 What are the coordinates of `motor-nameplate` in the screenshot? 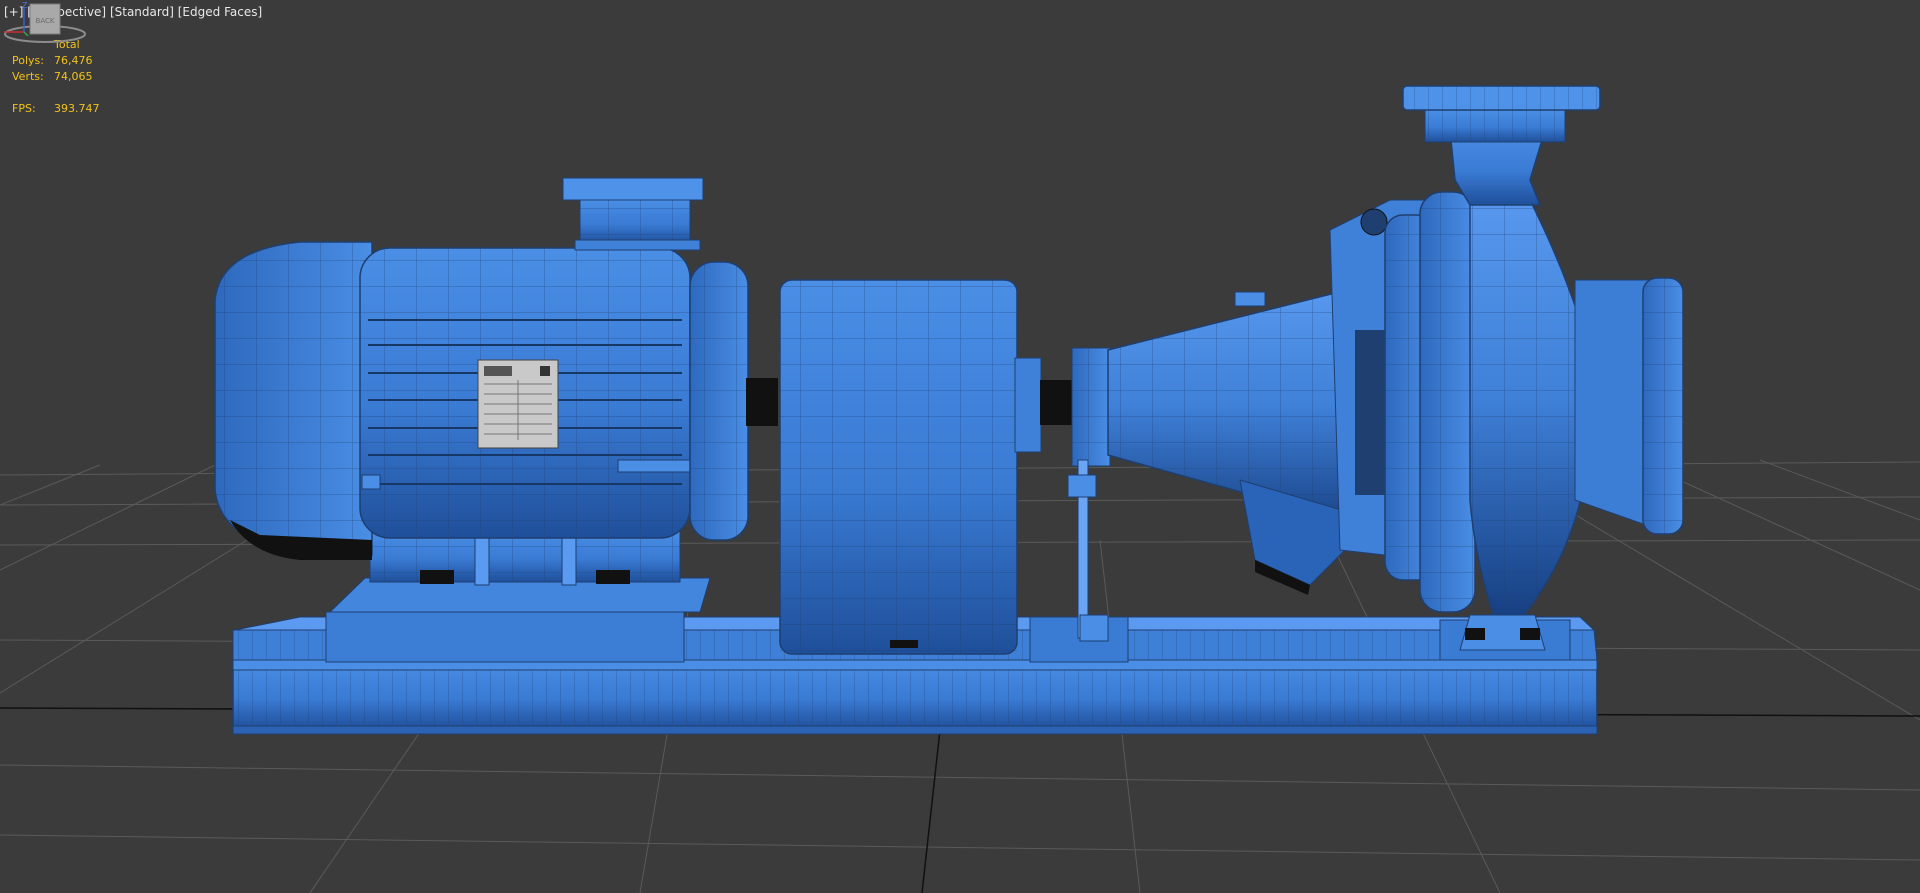 It's located at (518, 404).